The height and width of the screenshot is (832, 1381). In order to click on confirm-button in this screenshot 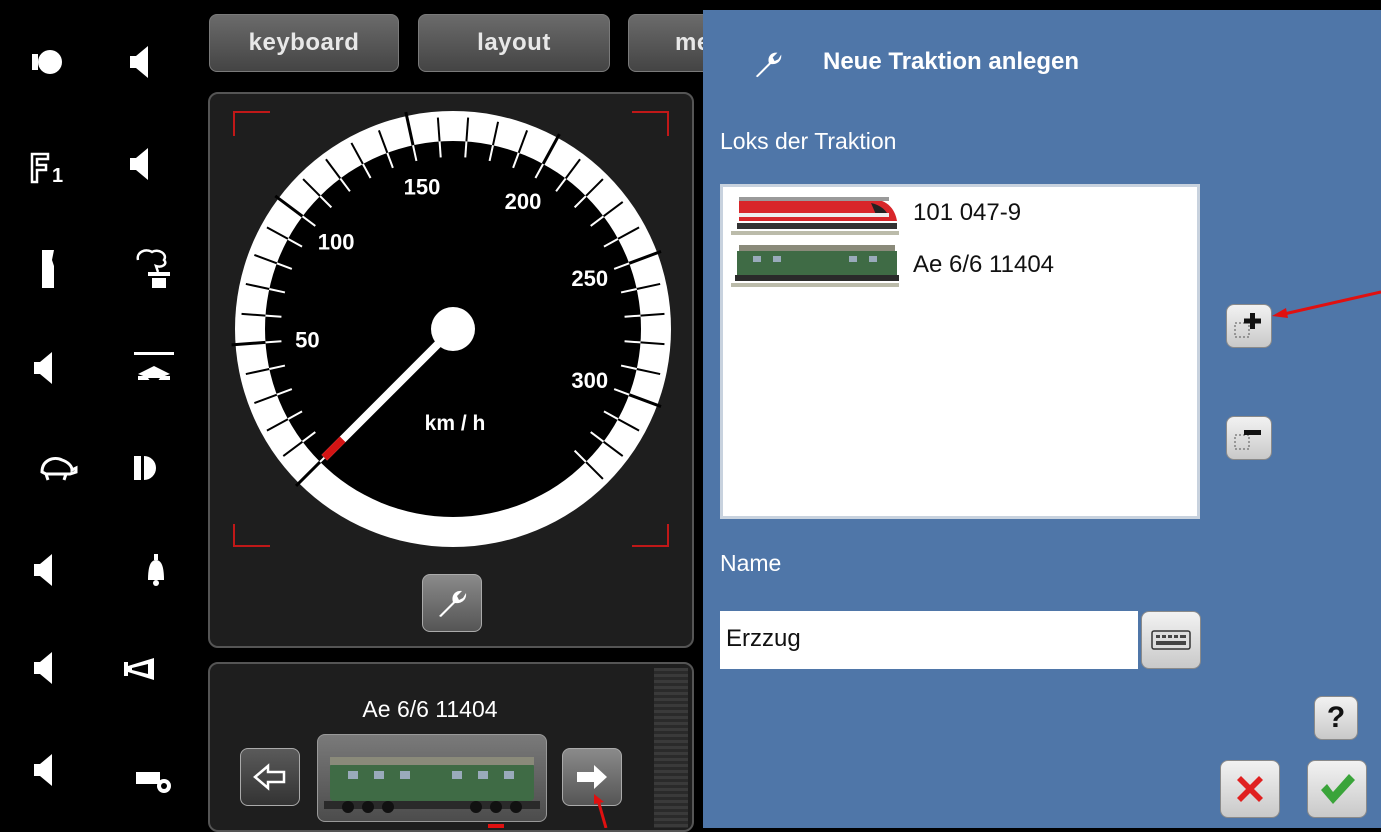, I will do `click(1337, 789)`.